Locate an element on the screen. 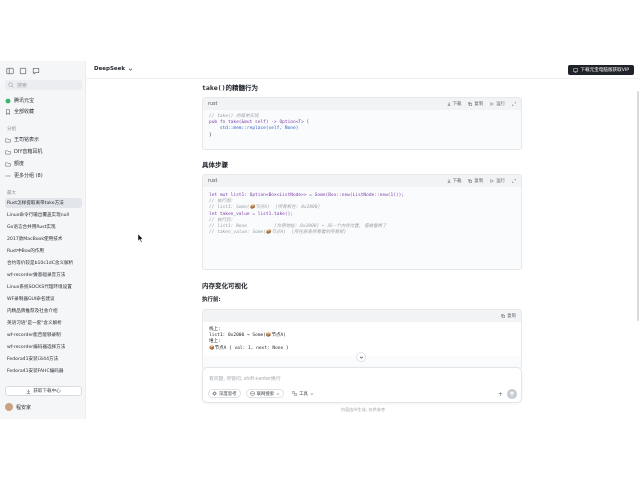 The image size is (640, 480). send-button is located at coordinates (512, 394).